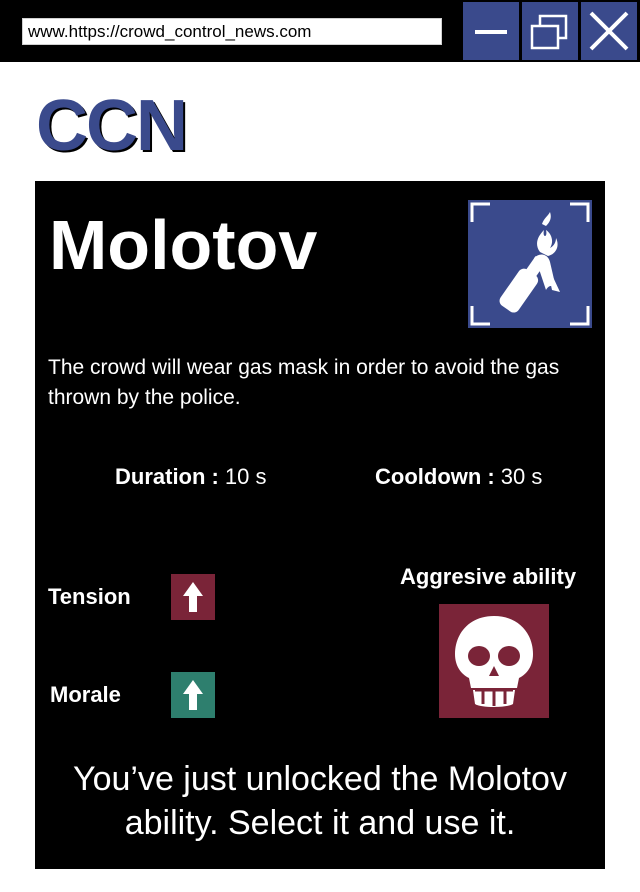  I want to click on browser-top-bar: www.https://crowd_control_news.com, so click(320, 31).